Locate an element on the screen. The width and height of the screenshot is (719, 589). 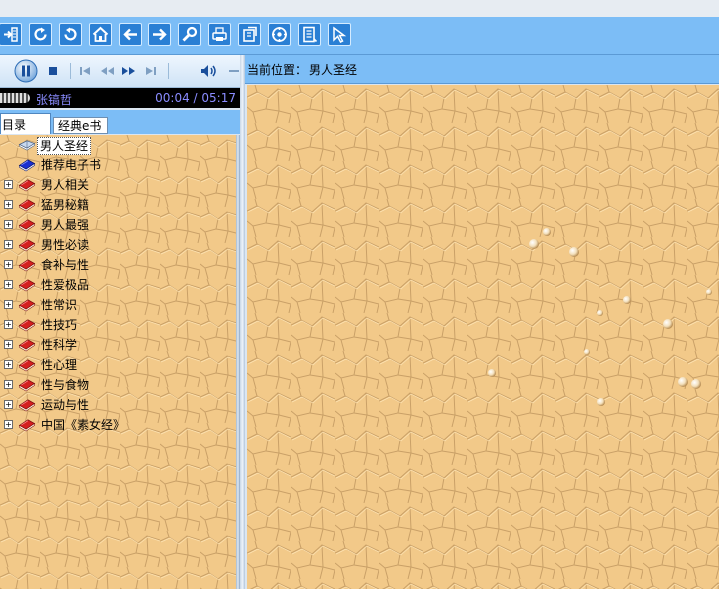
tree-item-label: 男人最强 is located at coordinates (65, 225).